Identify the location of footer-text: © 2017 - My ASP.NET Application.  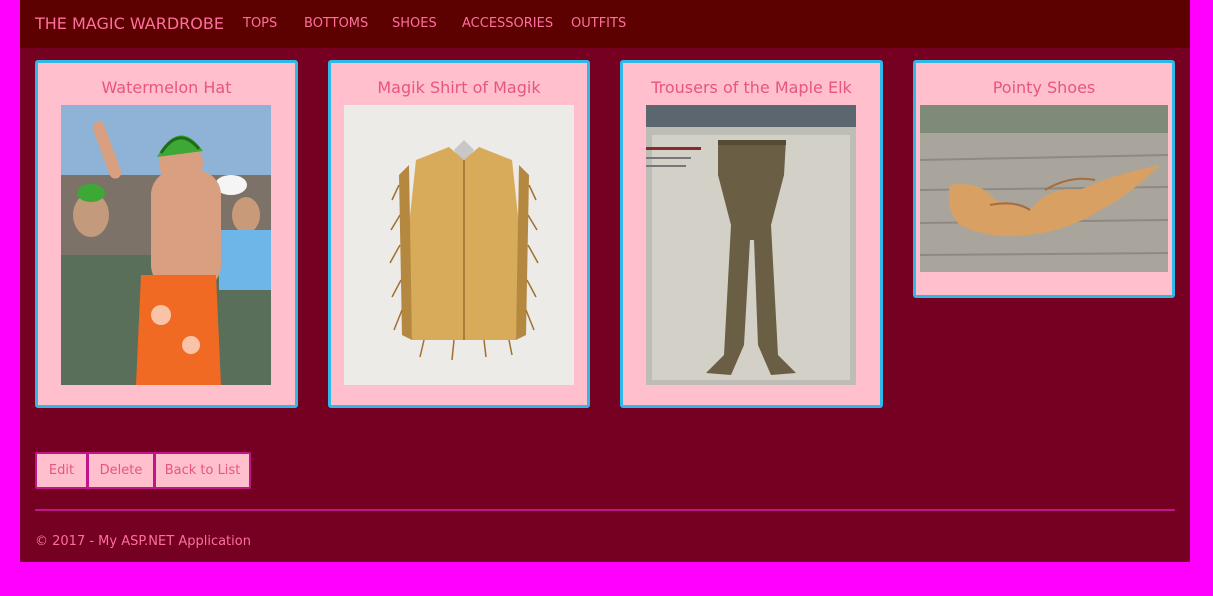
(143, 541).